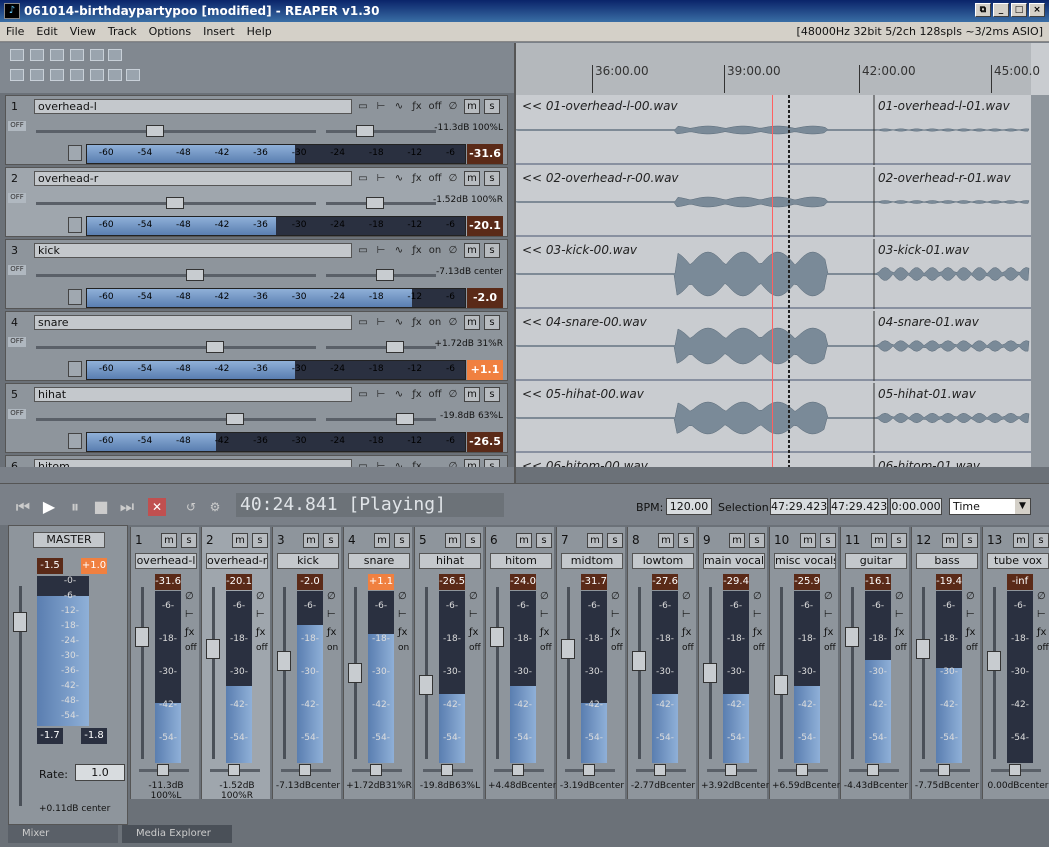  Describe the element at coordinates (193, 463) in the screenshot. I see `track-name-field: hitom` at that location.